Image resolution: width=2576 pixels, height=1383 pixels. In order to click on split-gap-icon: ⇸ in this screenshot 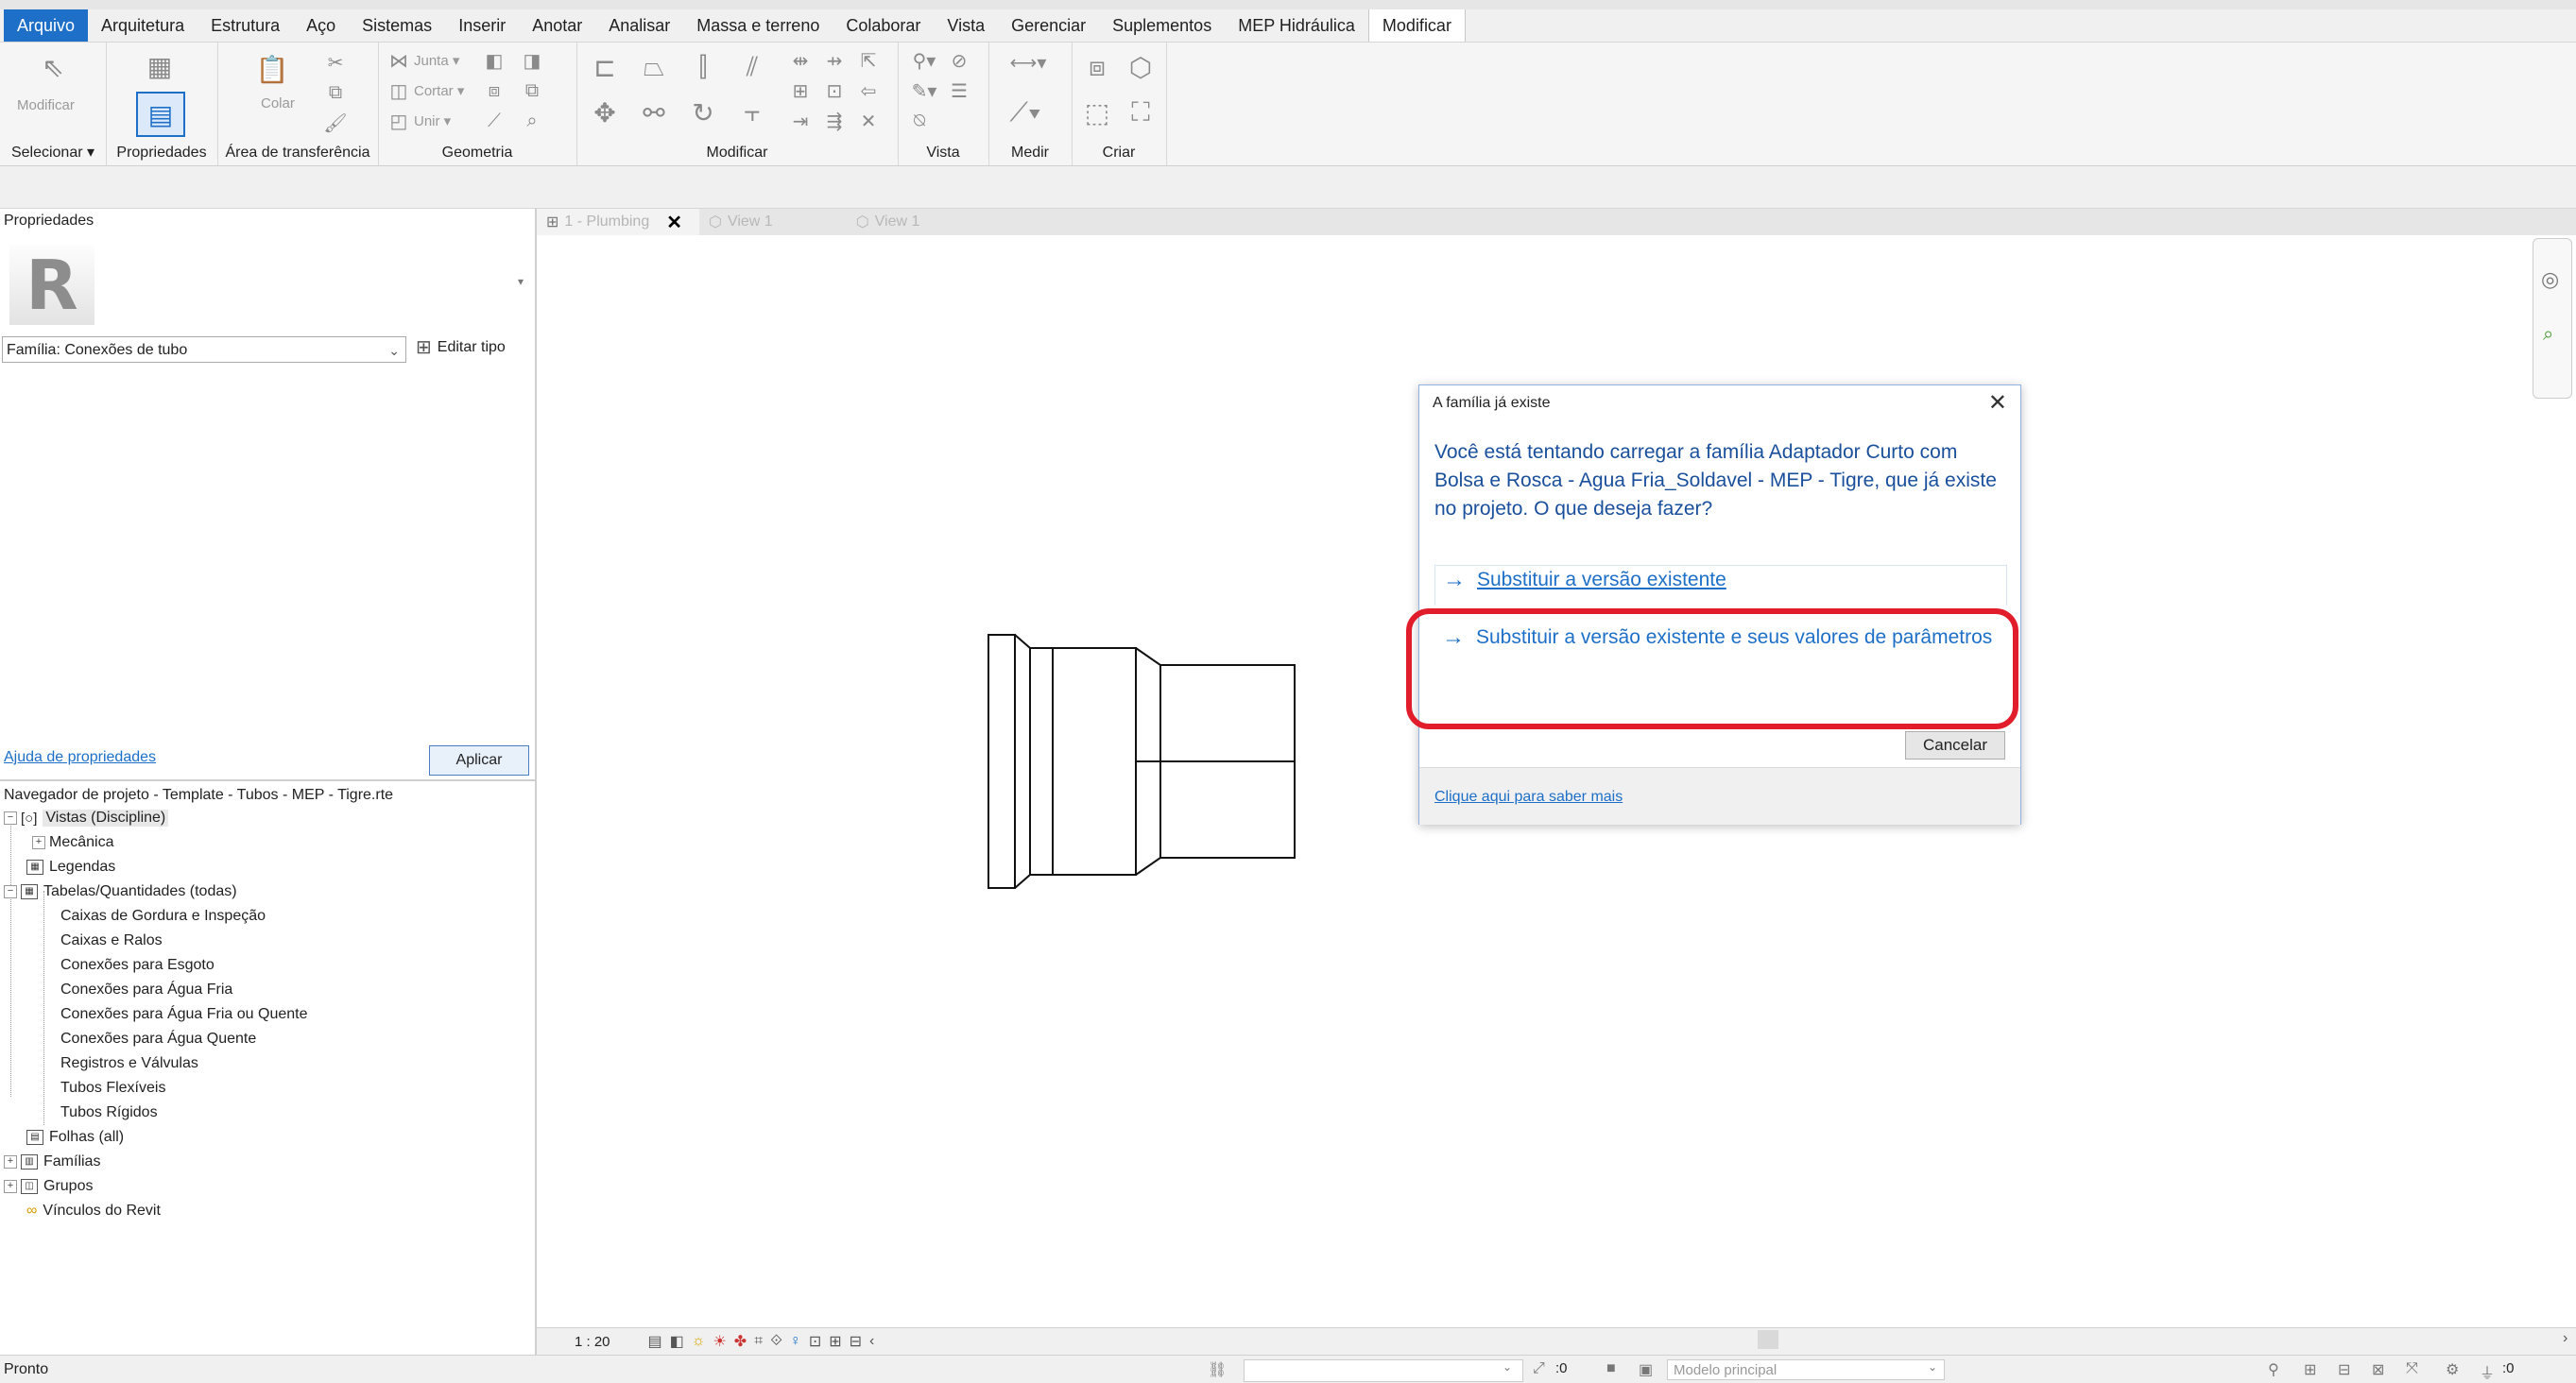, I will do `click(834, 60)`.